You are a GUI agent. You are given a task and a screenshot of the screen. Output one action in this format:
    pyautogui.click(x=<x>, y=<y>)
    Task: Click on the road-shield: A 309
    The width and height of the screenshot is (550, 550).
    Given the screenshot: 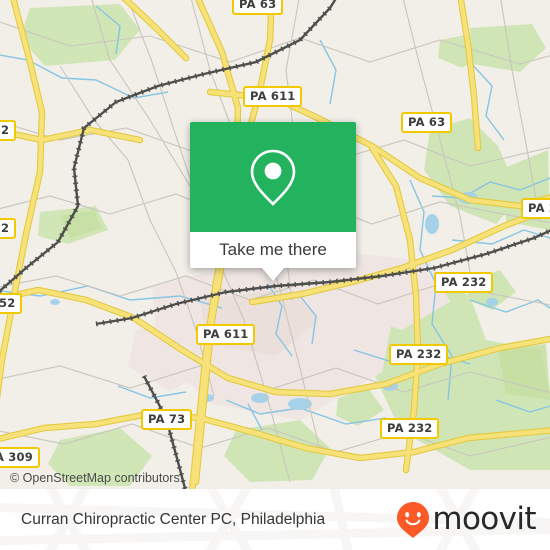 What is the action you would take?
    pyautogui.click(x=20, y=457)
    